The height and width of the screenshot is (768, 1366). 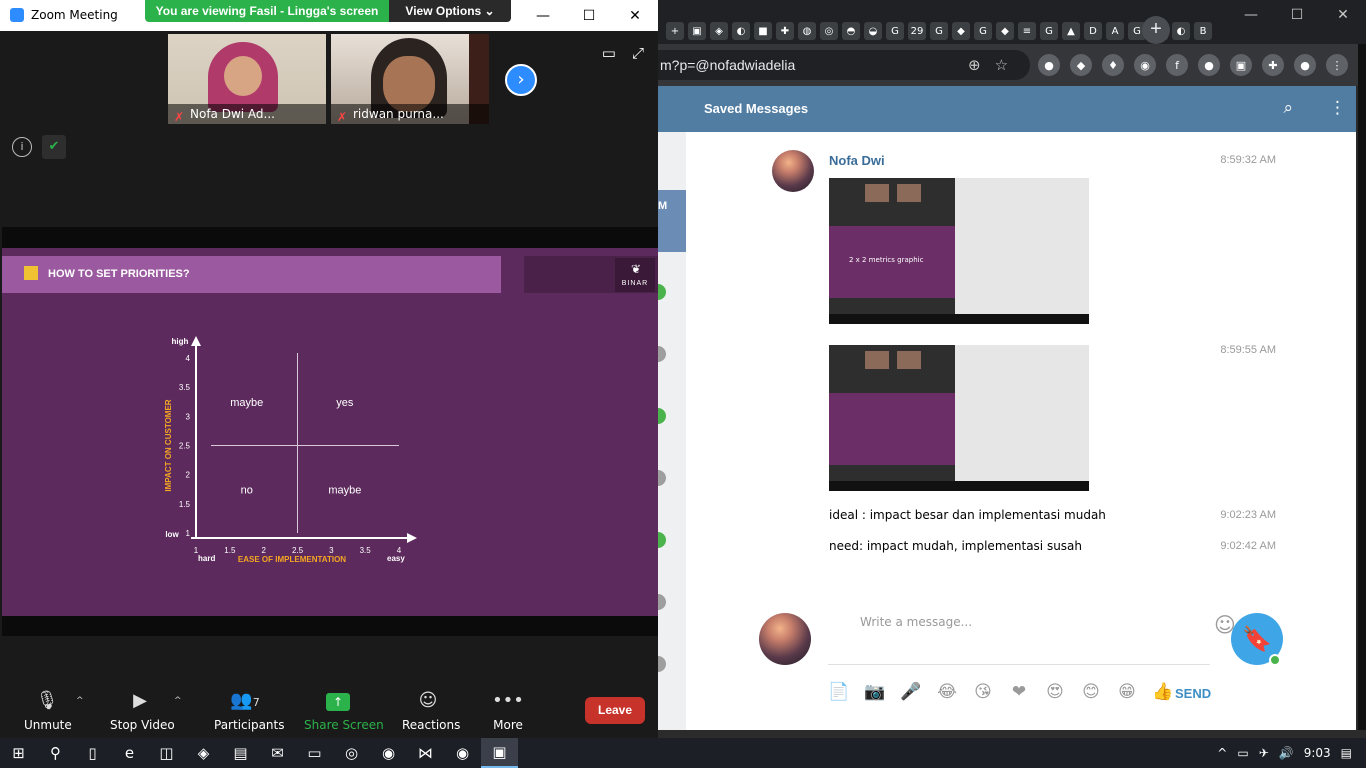 What do you see at coordinates (697, 31) in the screenshot?
I see `browser-tab-icon: ▣` at bounding box center [697, 31].